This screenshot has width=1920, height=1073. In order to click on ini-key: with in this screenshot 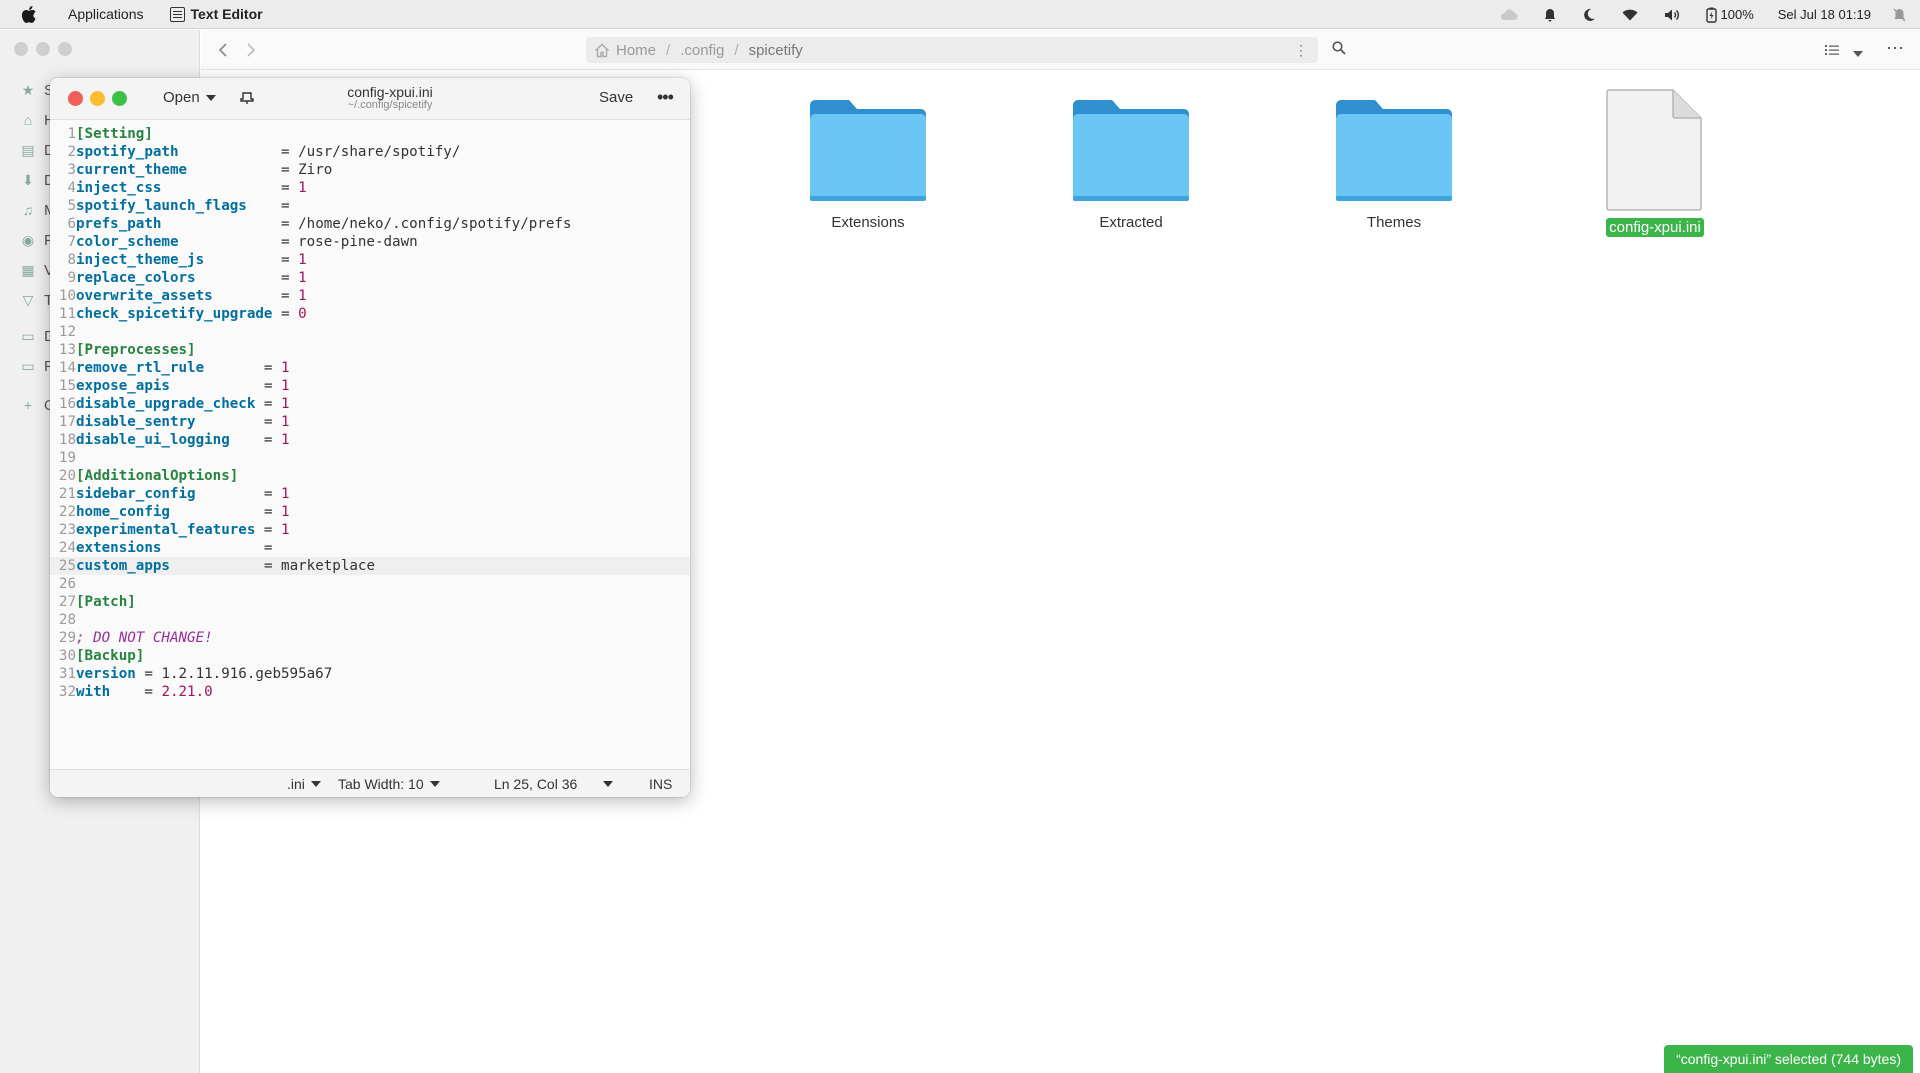, I will do `click(93, 692)`.